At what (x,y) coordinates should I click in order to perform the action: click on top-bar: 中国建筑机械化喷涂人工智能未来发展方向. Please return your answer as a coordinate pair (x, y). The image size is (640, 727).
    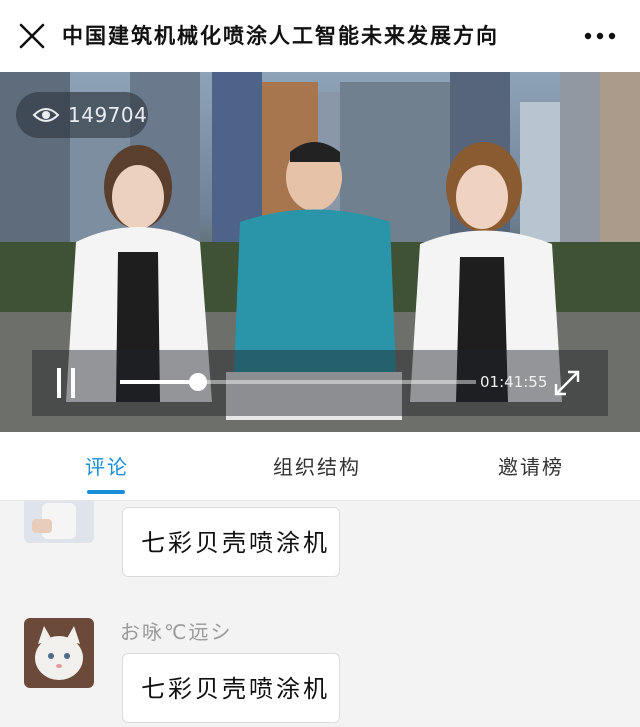
    Looking at the image, I should click on (320, 36).